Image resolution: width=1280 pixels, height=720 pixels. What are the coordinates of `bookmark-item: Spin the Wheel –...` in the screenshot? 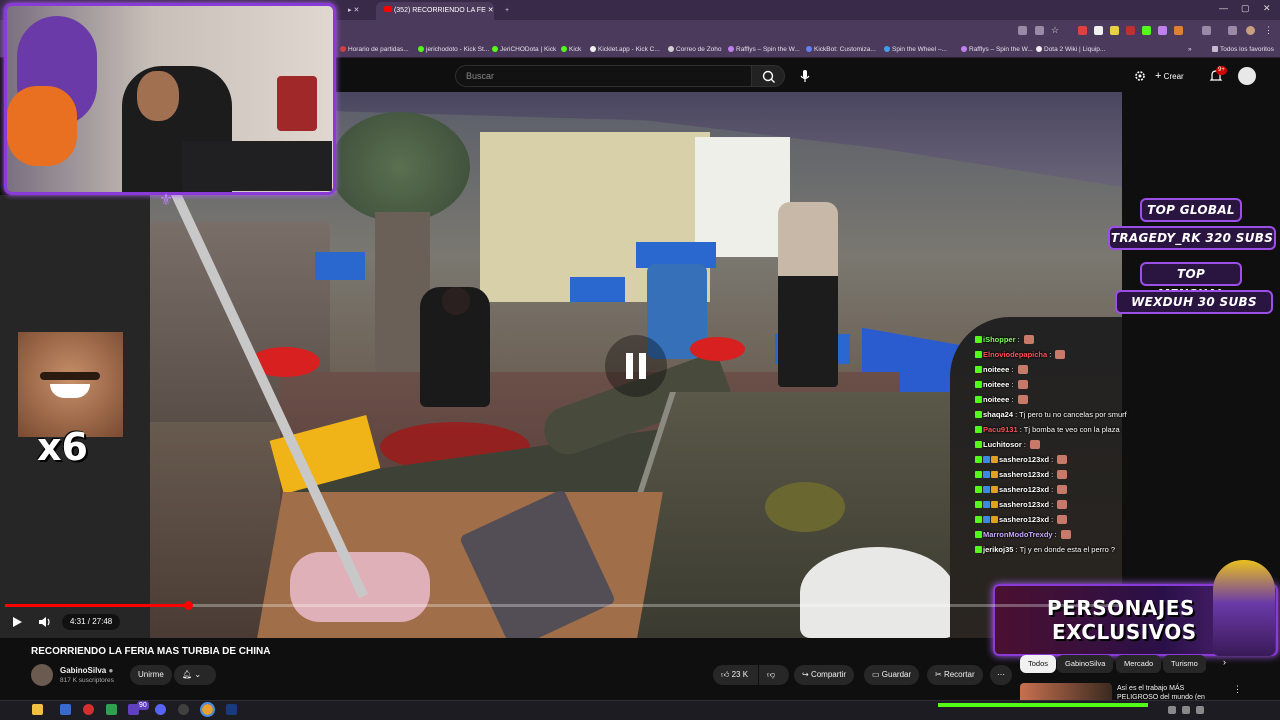 It's located at (915, 50).